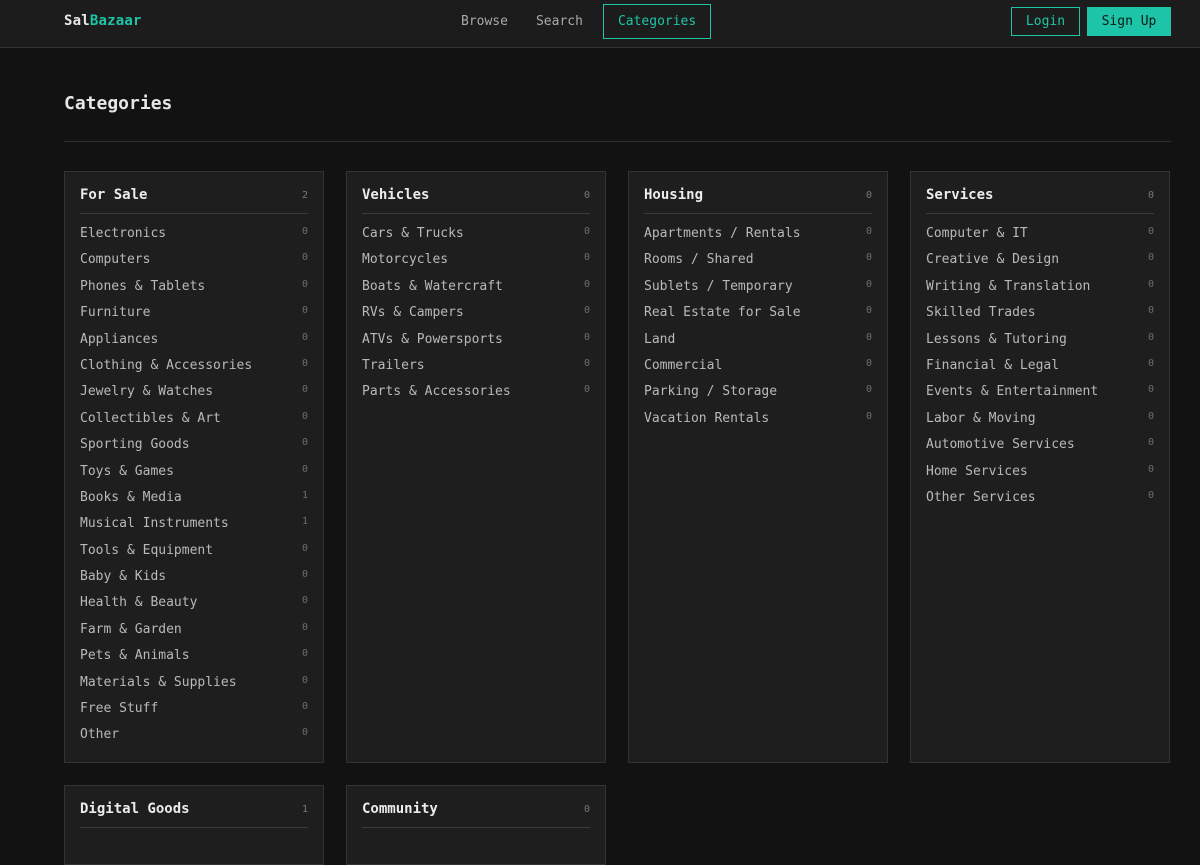  Describe the element at coordinates (977, 233) in the screenshot. I see `subcategory-label: Computer & IT` at that location.